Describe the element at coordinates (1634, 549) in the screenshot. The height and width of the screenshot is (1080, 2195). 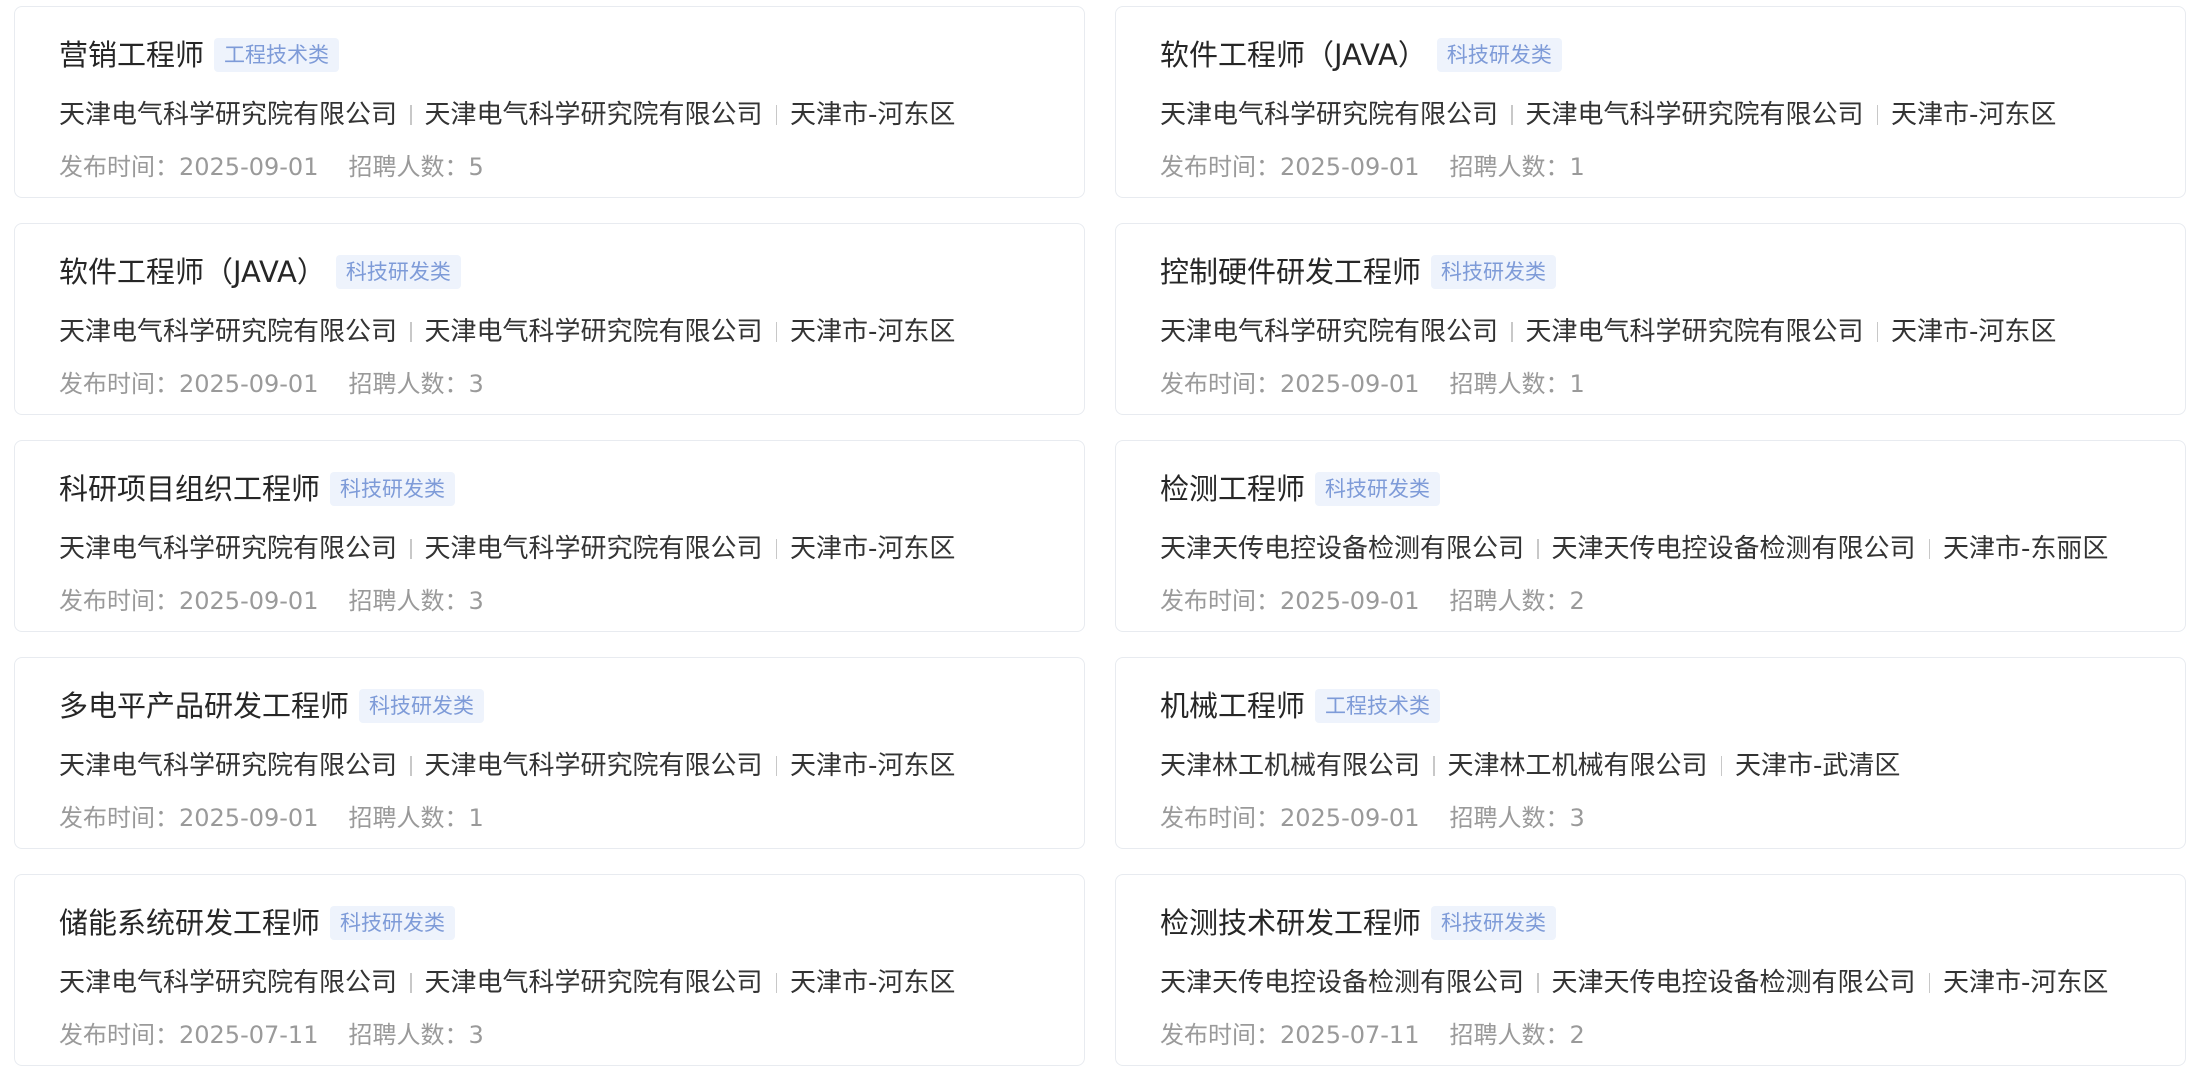
I see `job-company-info: 天津天传电控设备检测有限公司 天津天传电控设备检测有限公司 天津市-东丽区` at that location.